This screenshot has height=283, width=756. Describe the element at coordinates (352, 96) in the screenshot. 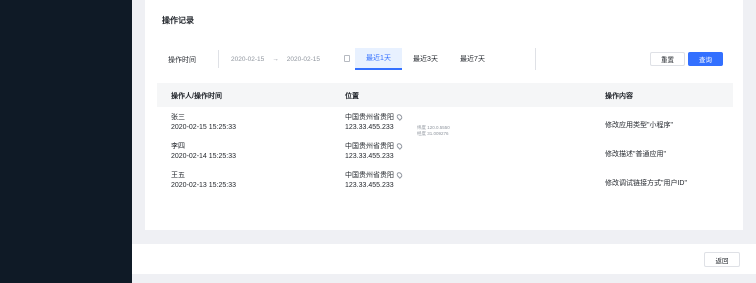

I see `header-location: 位置` at that location.